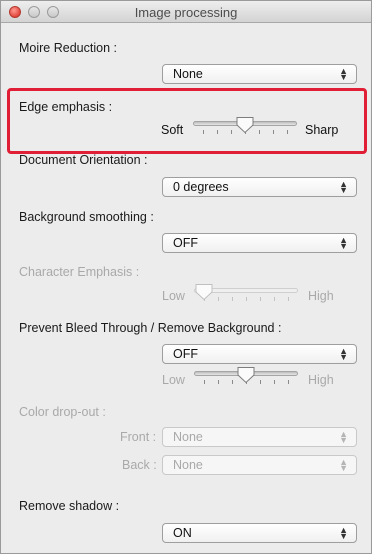  Describe the element at coordinates (185, 354) in the screenshot. I see `prevent-bleed-value: OFF` at that location.